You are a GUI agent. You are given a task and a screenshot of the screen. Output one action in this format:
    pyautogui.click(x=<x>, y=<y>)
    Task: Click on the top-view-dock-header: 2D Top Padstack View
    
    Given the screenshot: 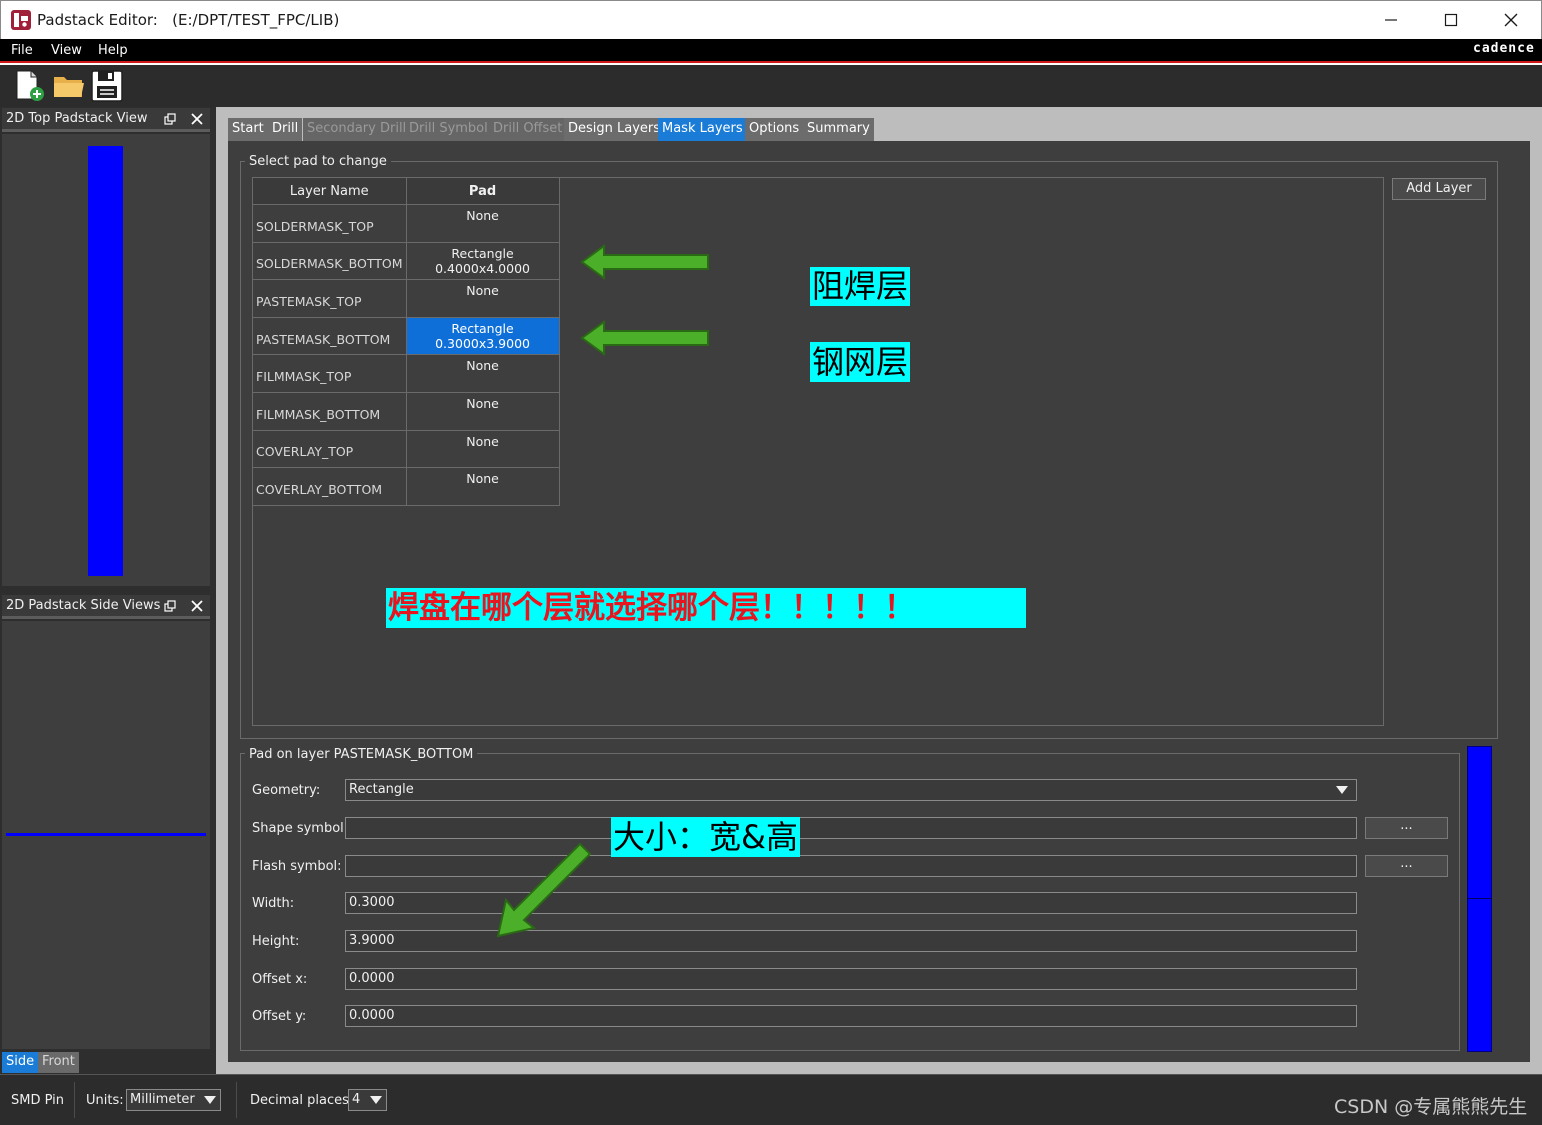 What is the action you would take?
    pyautogui.click(x=106, y=120)
    